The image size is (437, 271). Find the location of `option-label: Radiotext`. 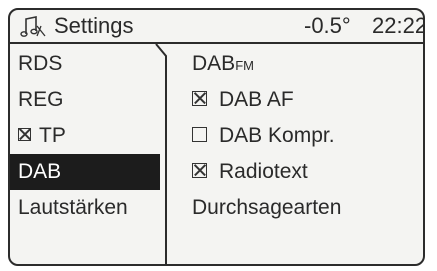

option-label: Radiotext is located at coordinates (263, 171).